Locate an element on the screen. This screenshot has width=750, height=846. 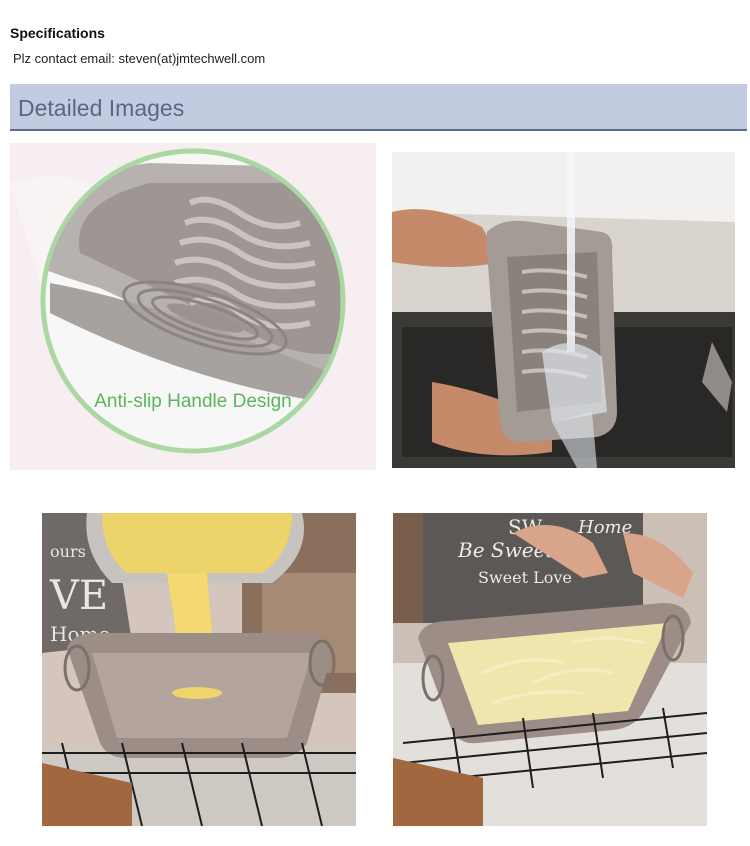
svg-text: ours is located at coordinates (68, 551).